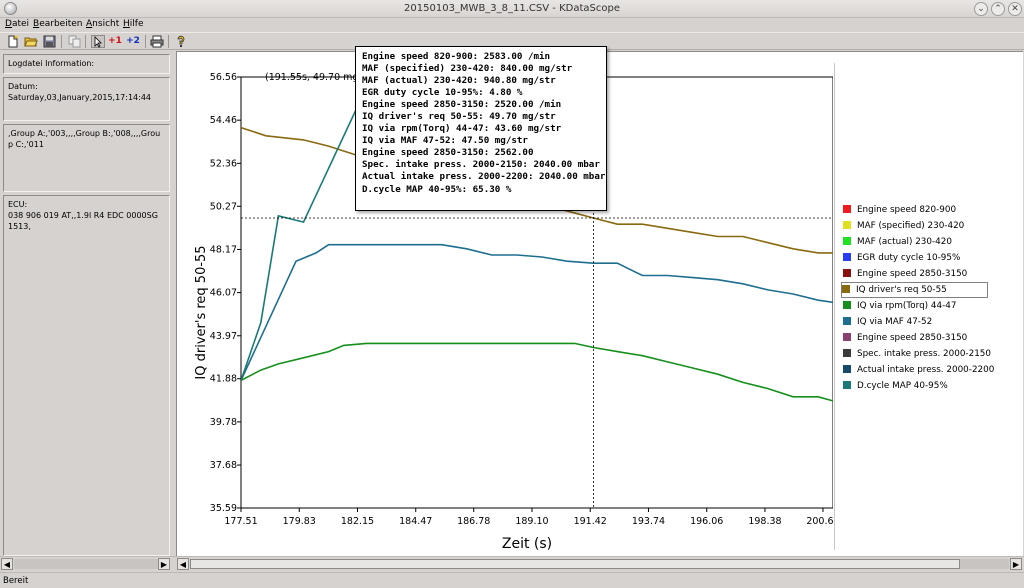  What do you see at coordinates (223, 120) in the screenshot?
I see `y-tick-label: 54.46` at bounding box center [223, 120].